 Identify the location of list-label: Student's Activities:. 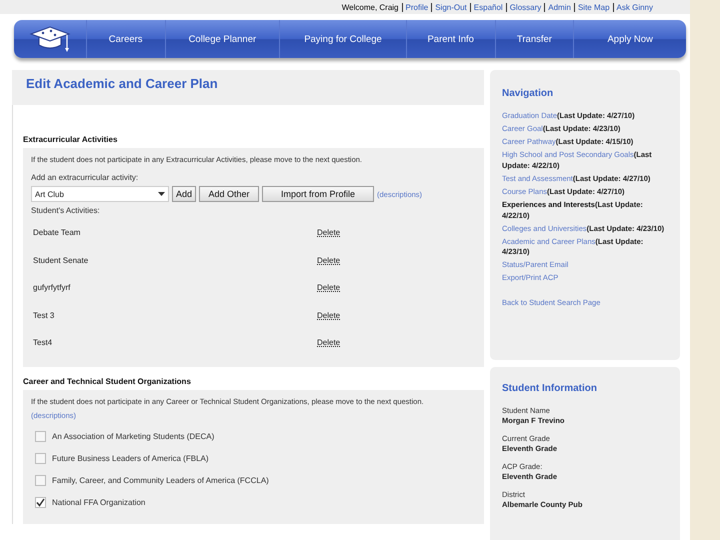
(66, 210).